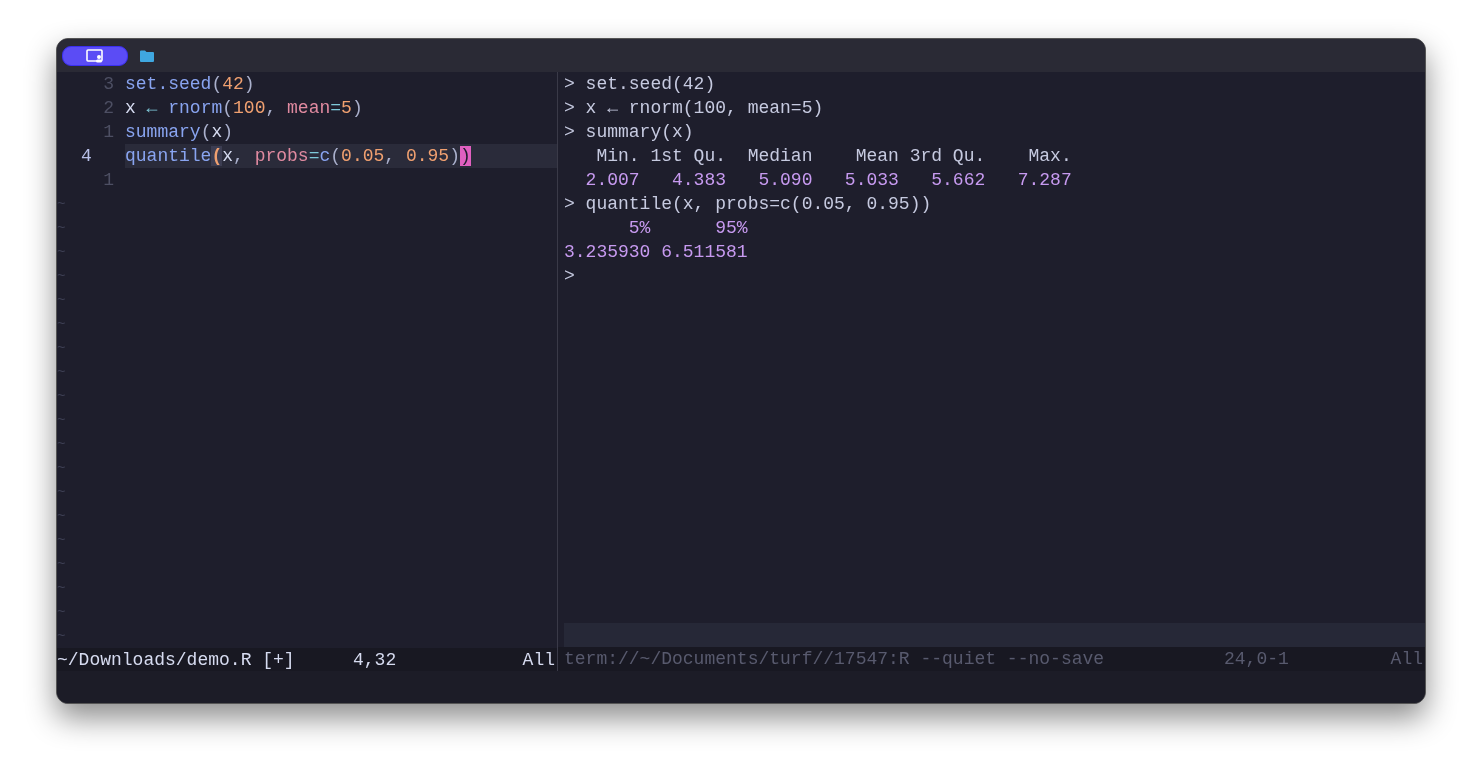 This screenshot has width=1482, height=779. What do you see at coordinates (180, 132) in the screenshot?
I see `code-line: summary(x)` at bounding box center [180, 132].